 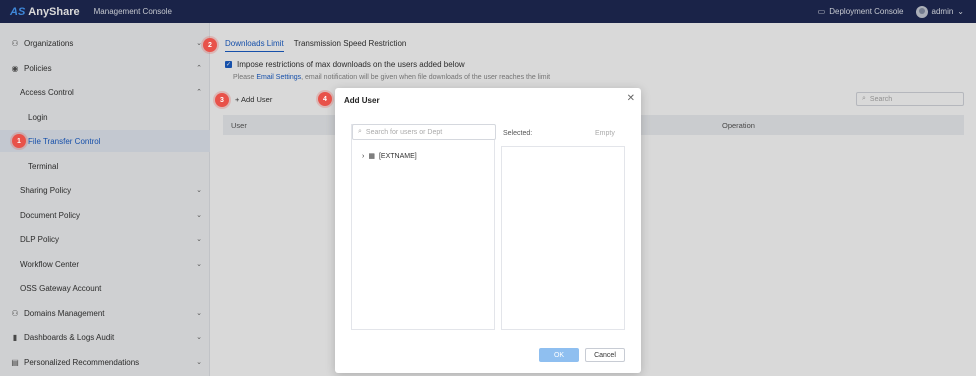 I want to click on dialog-title: Add User, so click(x=362, y=100).